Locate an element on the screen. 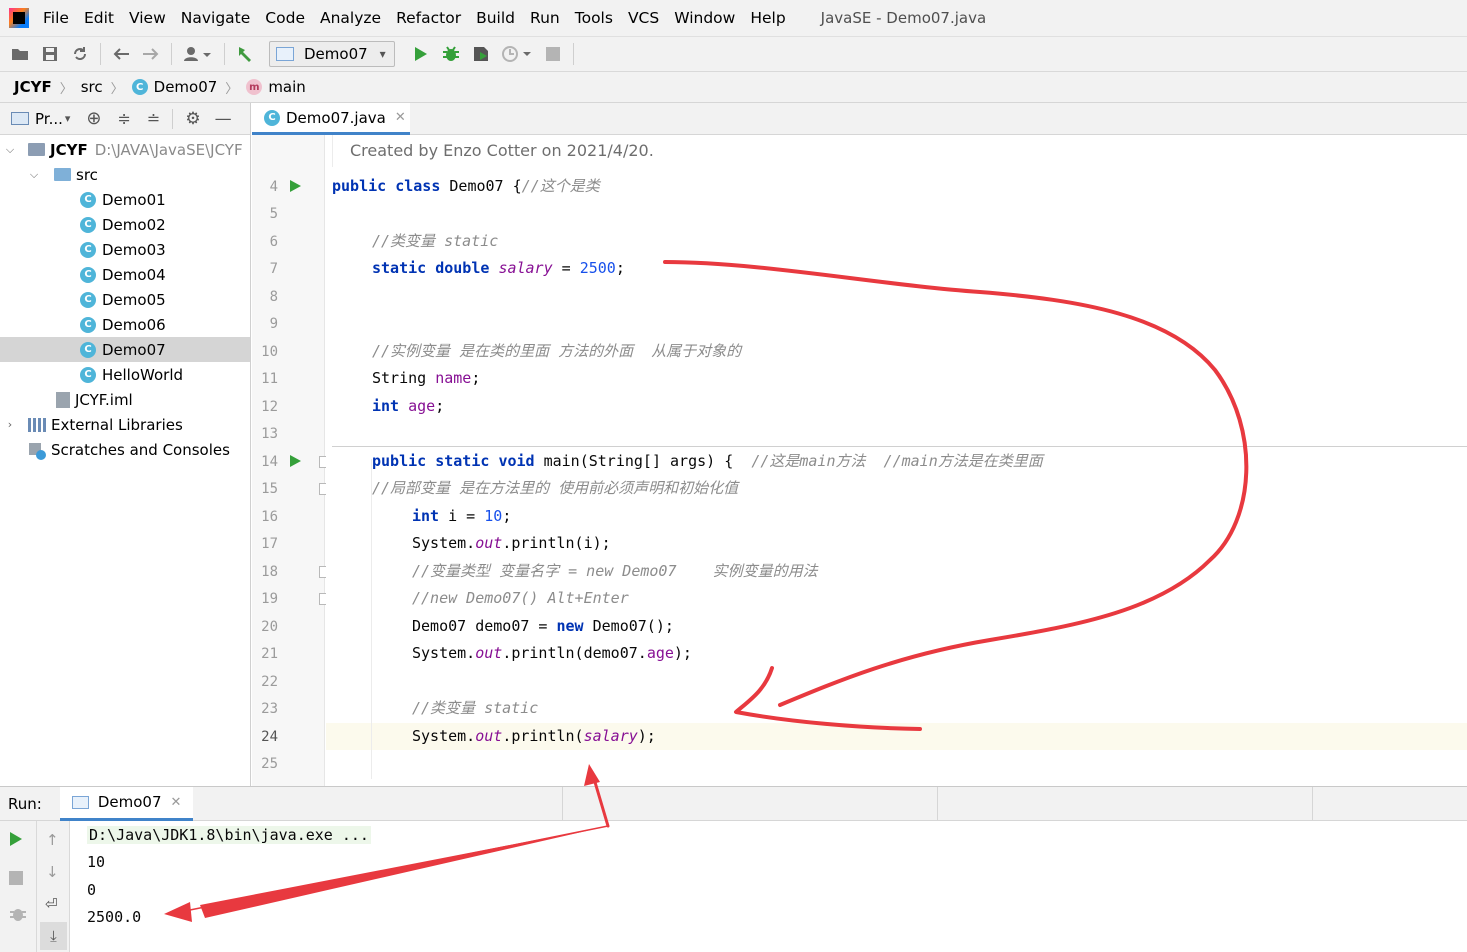 Image resolution: width=1467 pixels, height=952 pixels. line-number: 20 is located at coordinates (269, 627).